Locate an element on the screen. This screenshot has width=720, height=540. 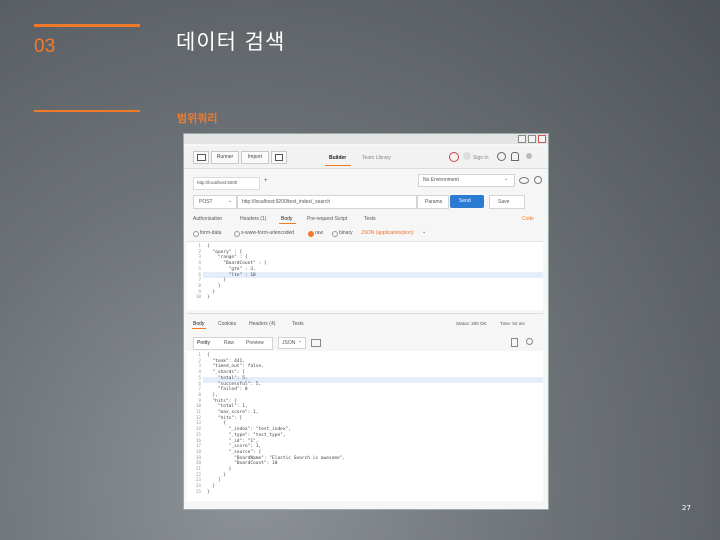
resp-body-underline is located at coordinates (199, 328).